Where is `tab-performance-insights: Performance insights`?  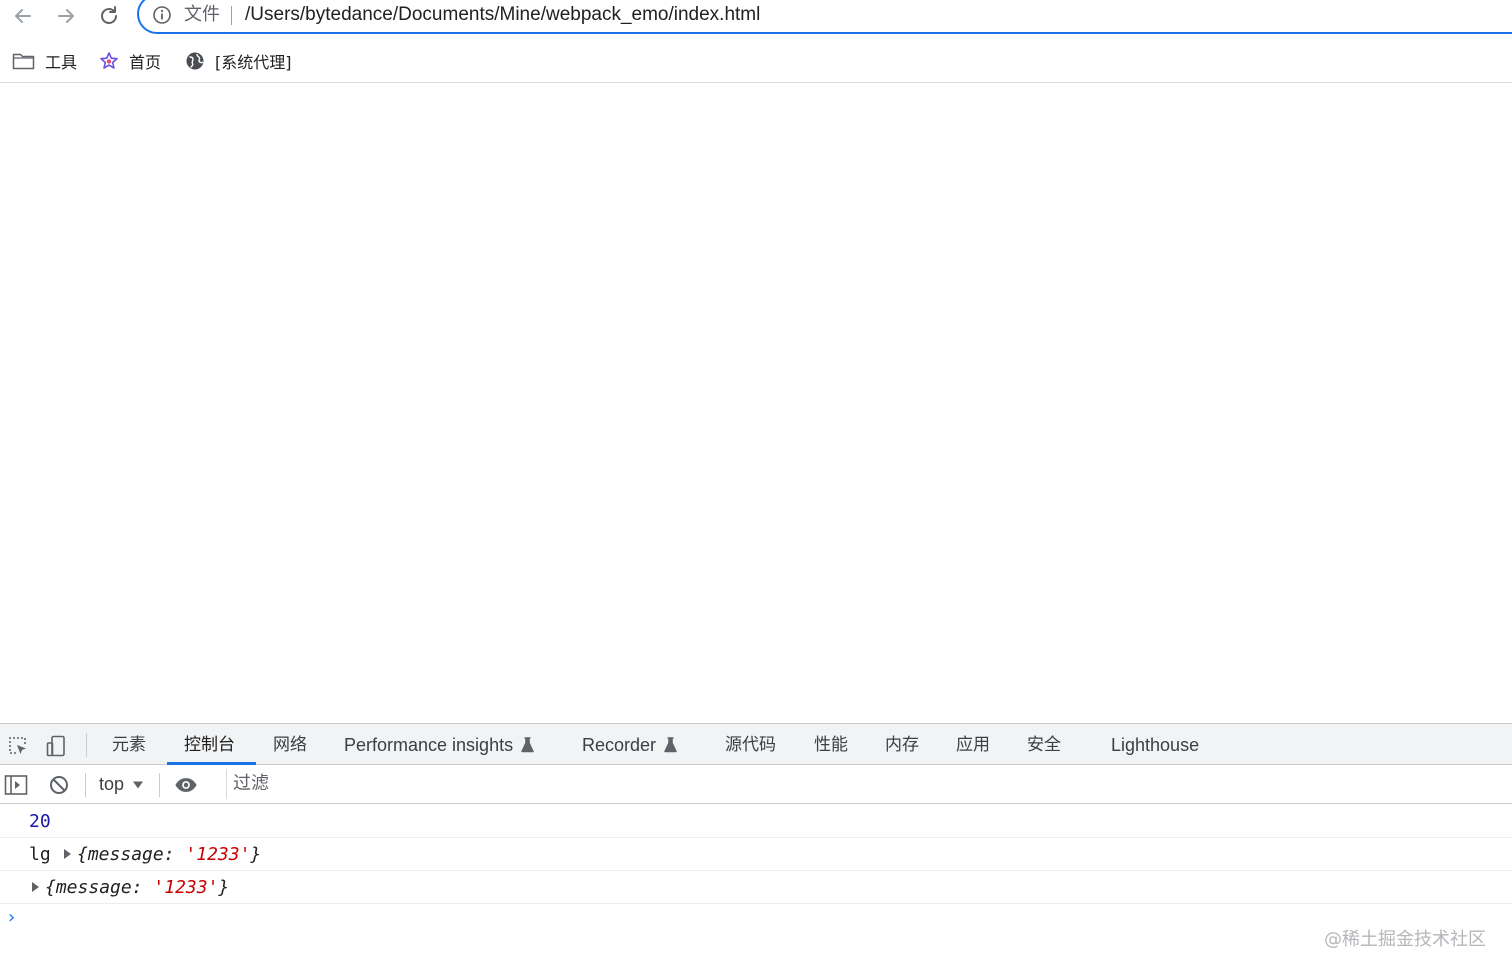 tab-performance-insights: Performance insights is located at coordinates (439, 744).